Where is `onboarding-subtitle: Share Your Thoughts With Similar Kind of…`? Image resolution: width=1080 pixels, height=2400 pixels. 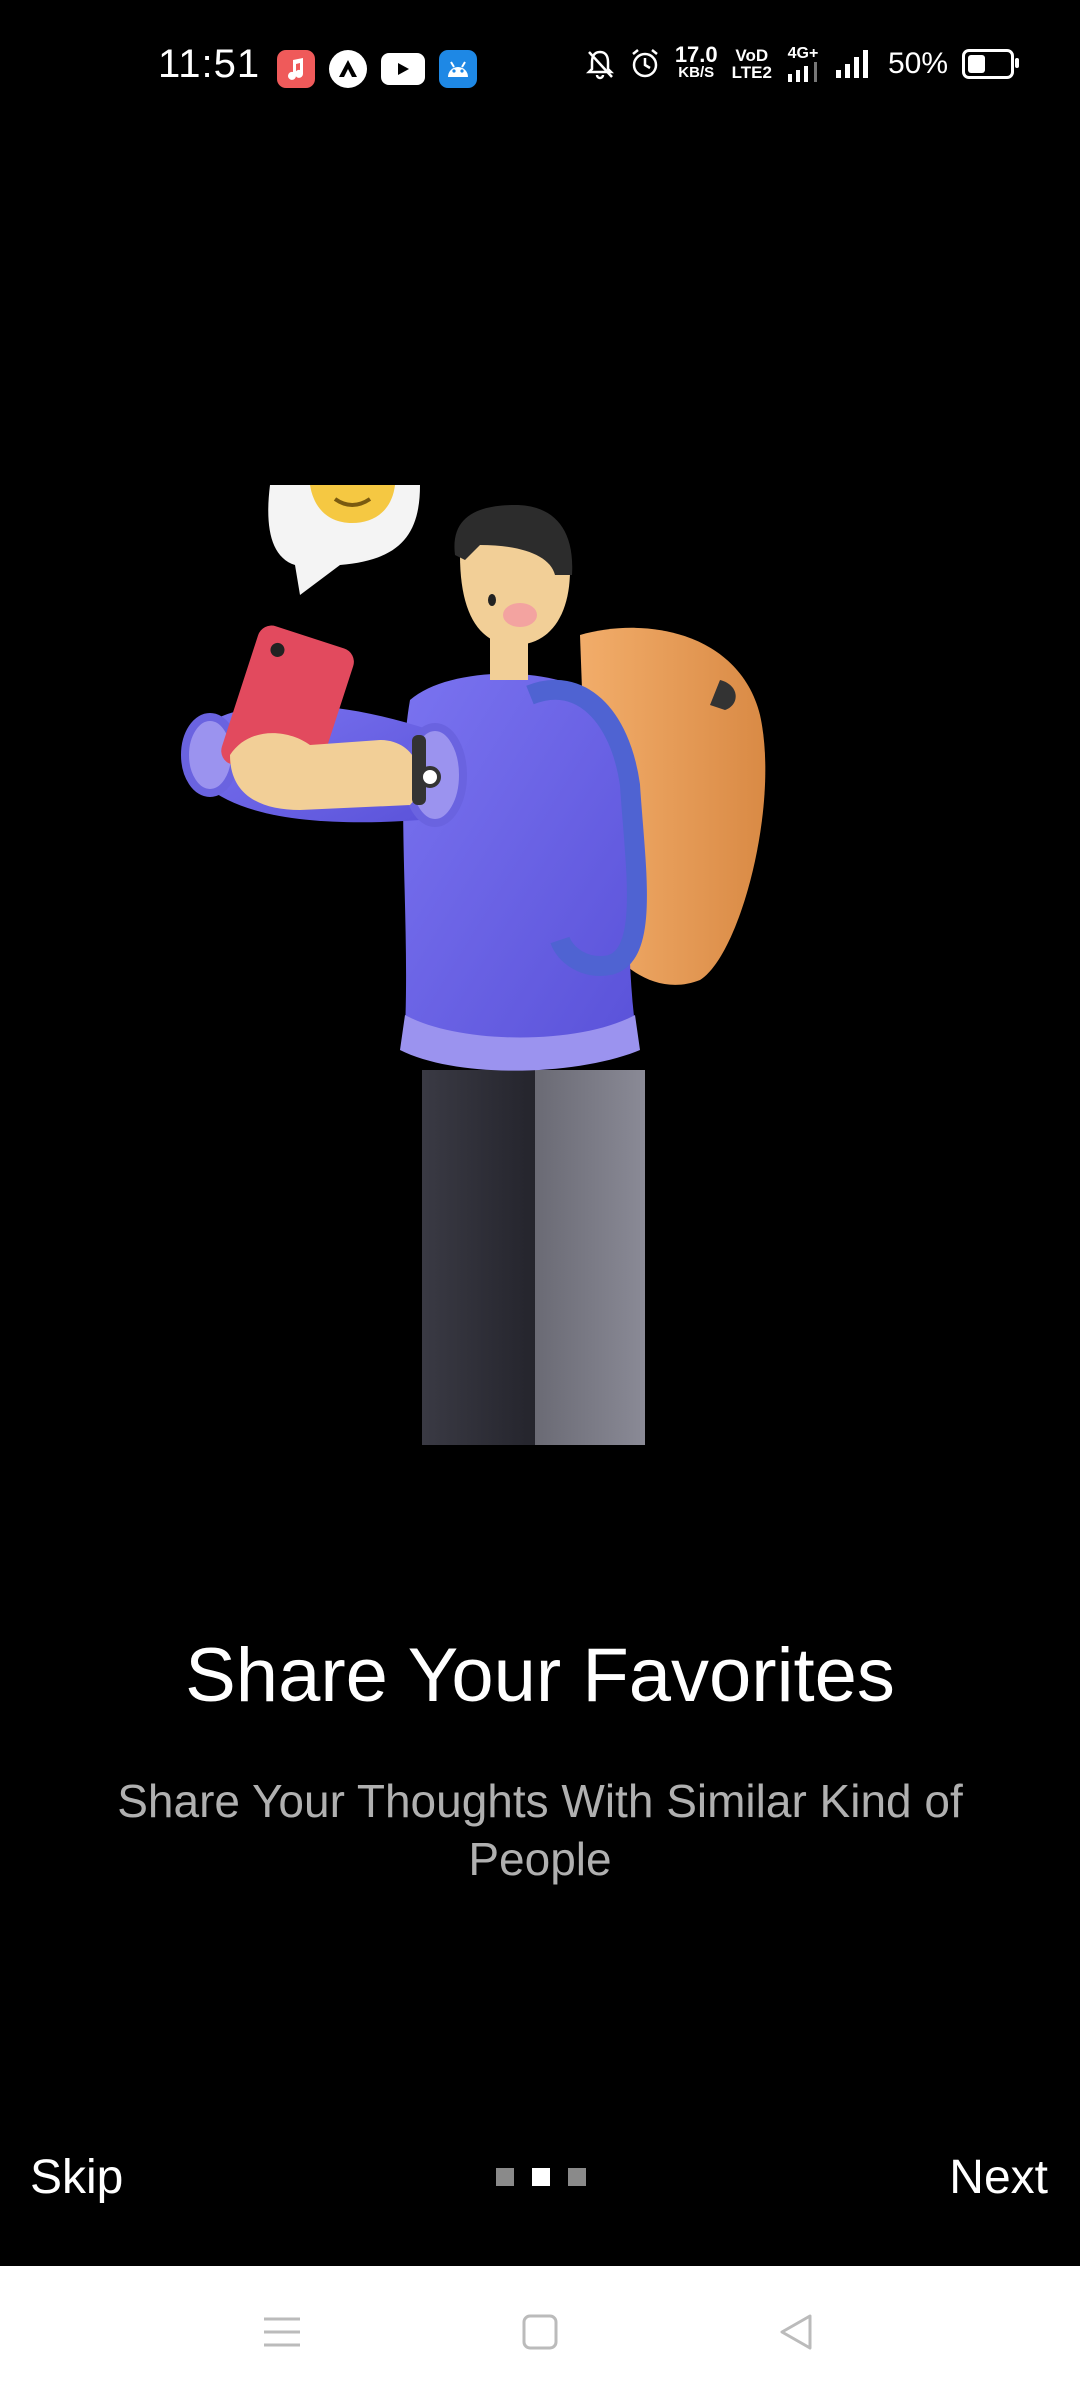 onboarding-subtitle: Share Your Thoughts With Similar Kind of… is located at coordinates (540, 1830).